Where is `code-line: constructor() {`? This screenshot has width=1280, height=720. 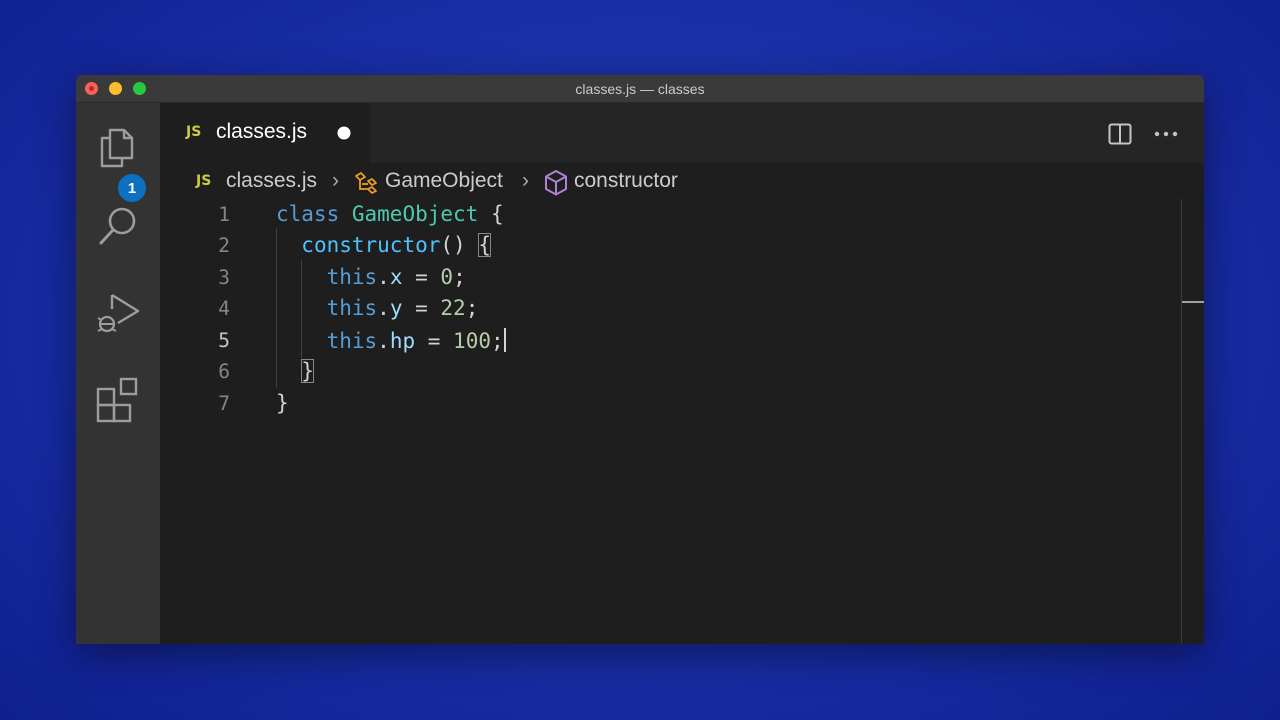
code-line: constructor() { is located at coordinates (383, 245).